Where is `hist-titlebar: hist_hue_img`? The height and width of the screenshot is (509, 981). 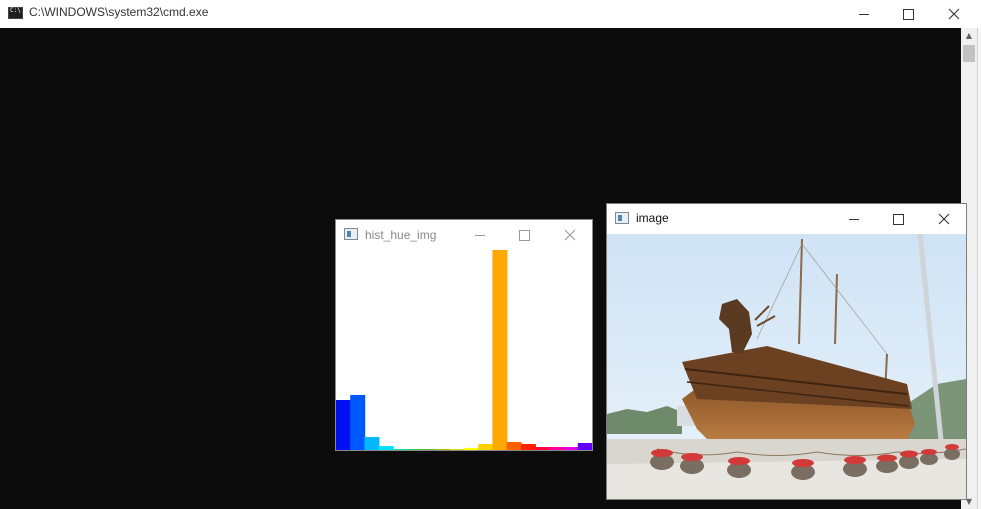 hist-titlebar: hist_hue_img is located at coordinates (464, 235).